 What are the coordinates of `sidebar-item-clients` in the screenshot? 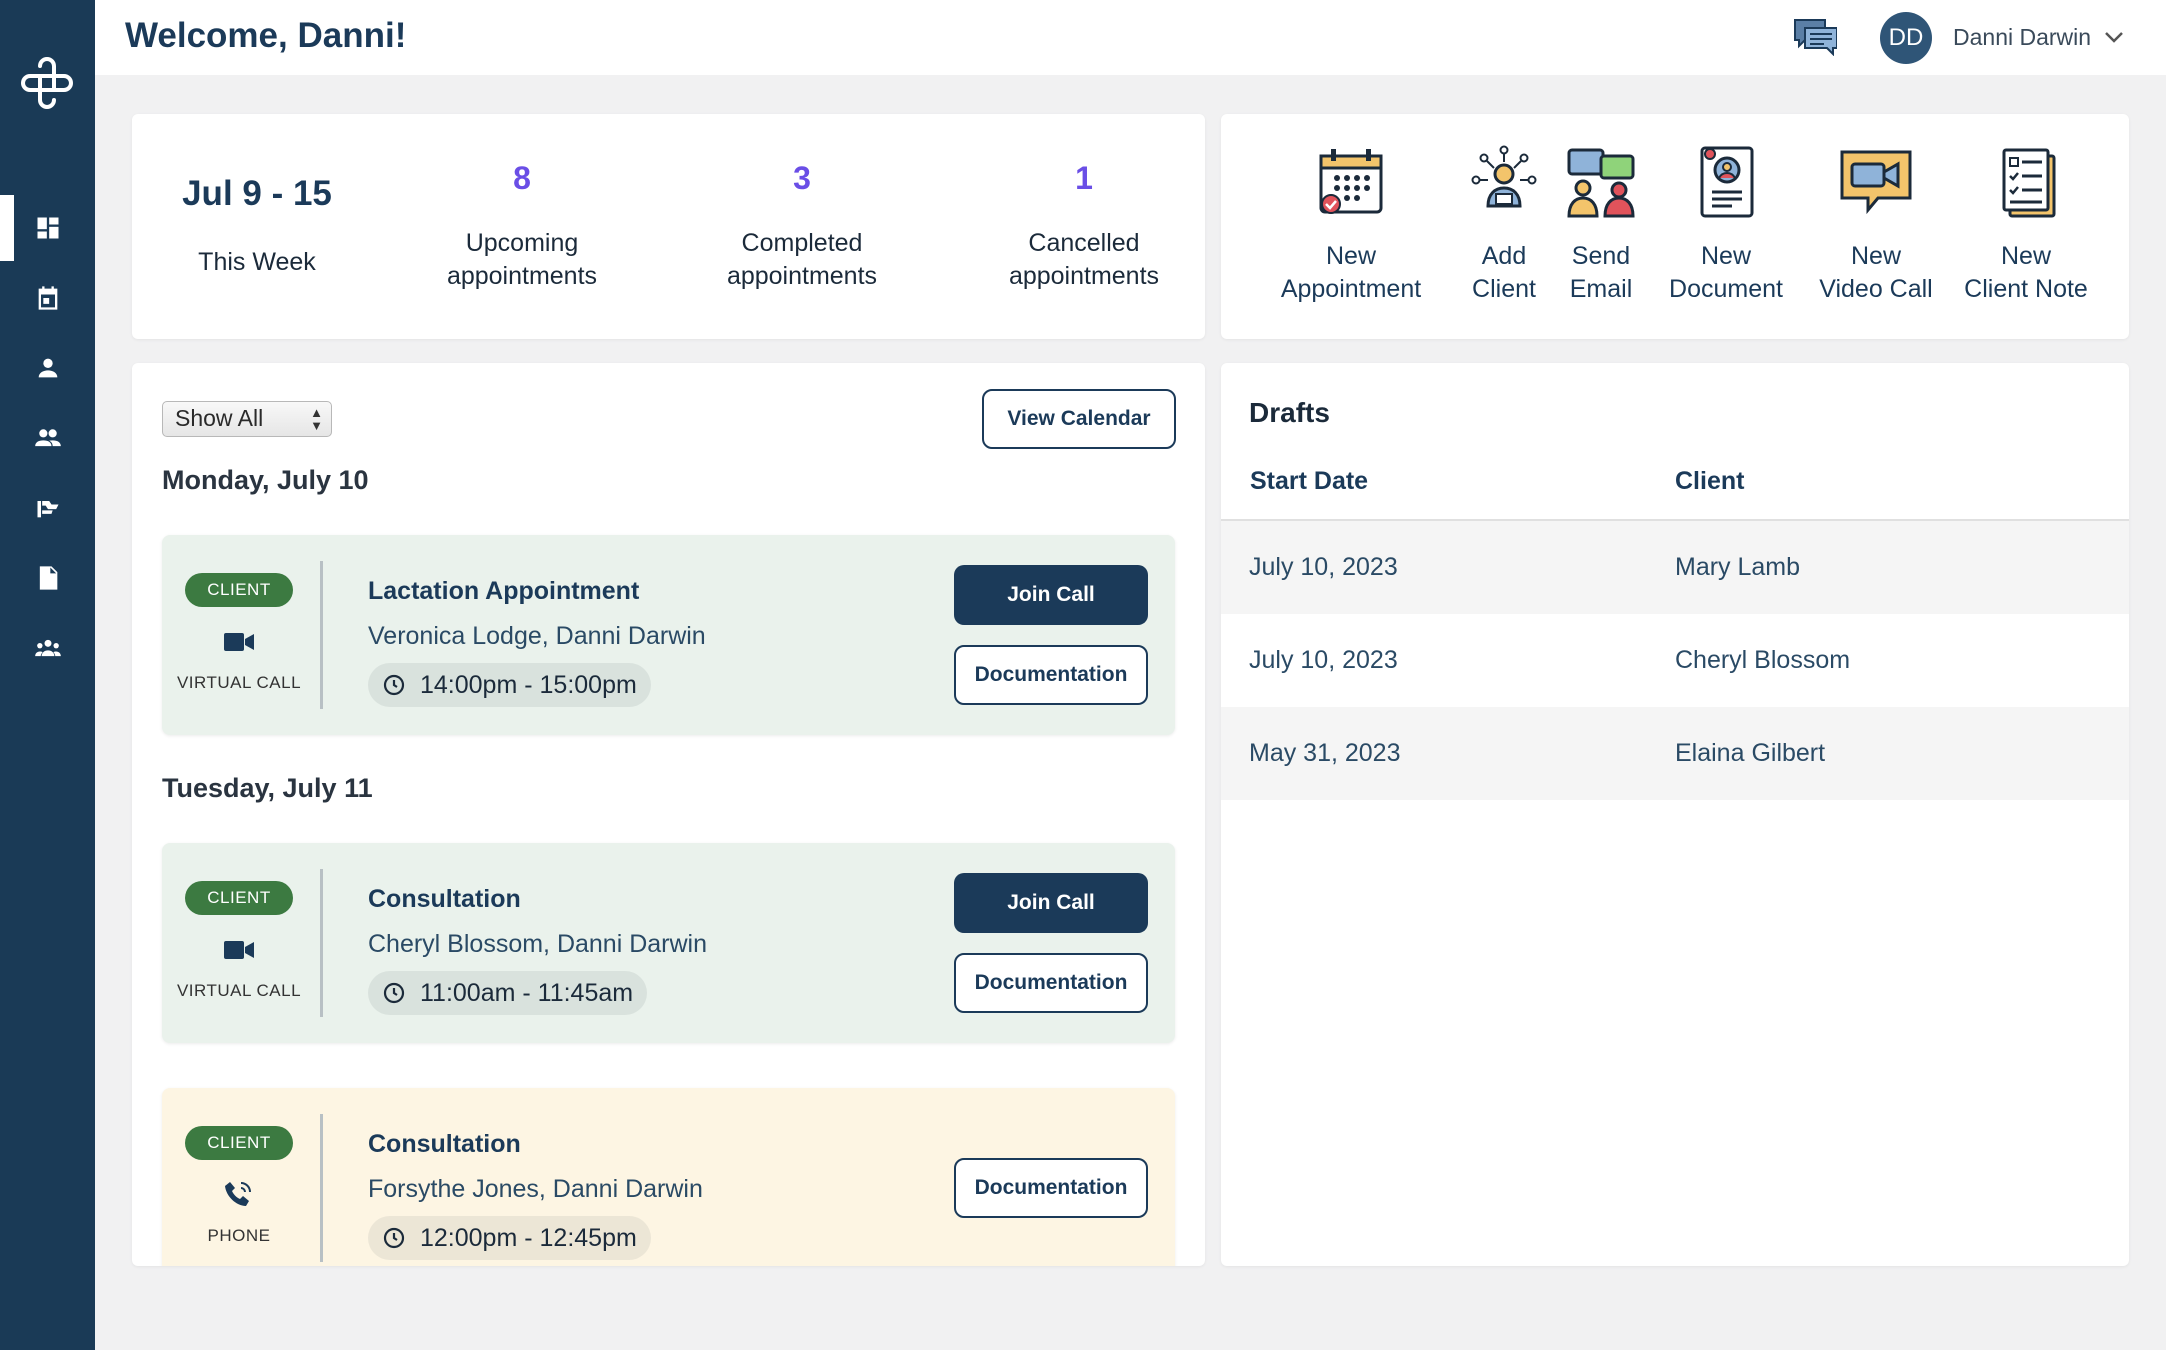 It's located at (47, 438).